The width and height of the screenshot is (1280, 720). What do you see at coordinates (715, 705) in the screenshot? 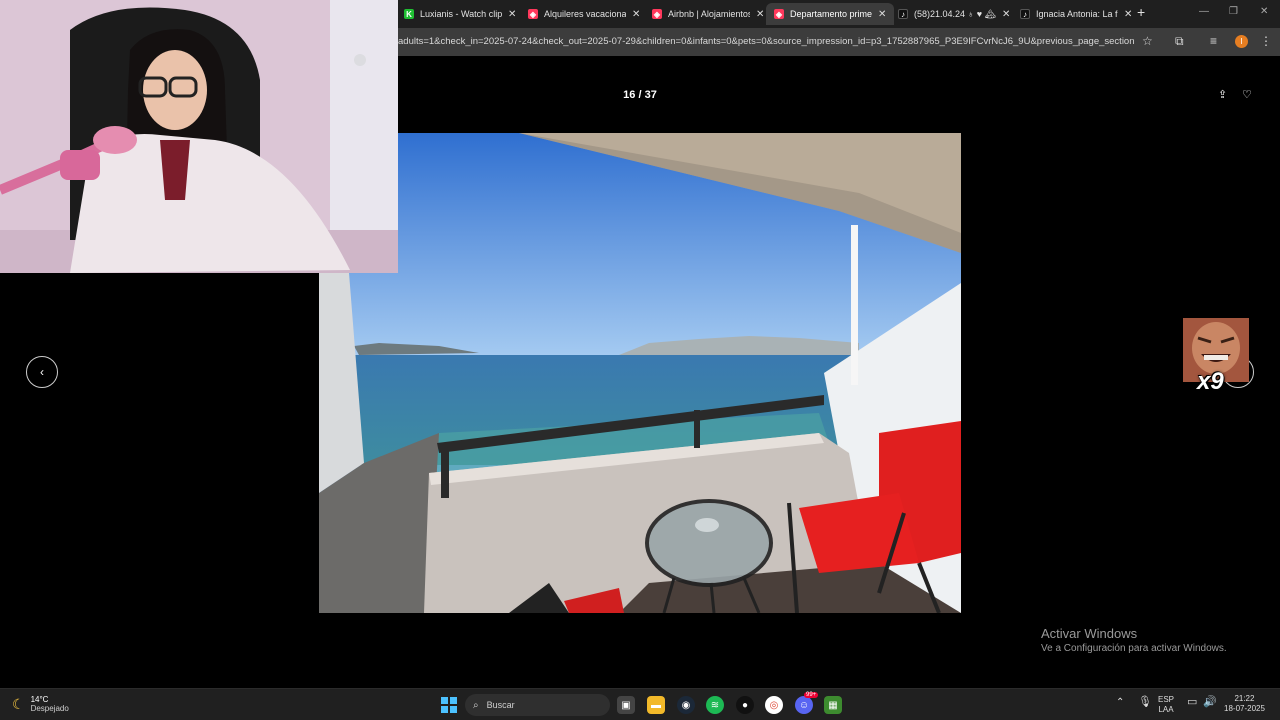
I see `spotify-icon: ≋` at bounding box center [715, 705].